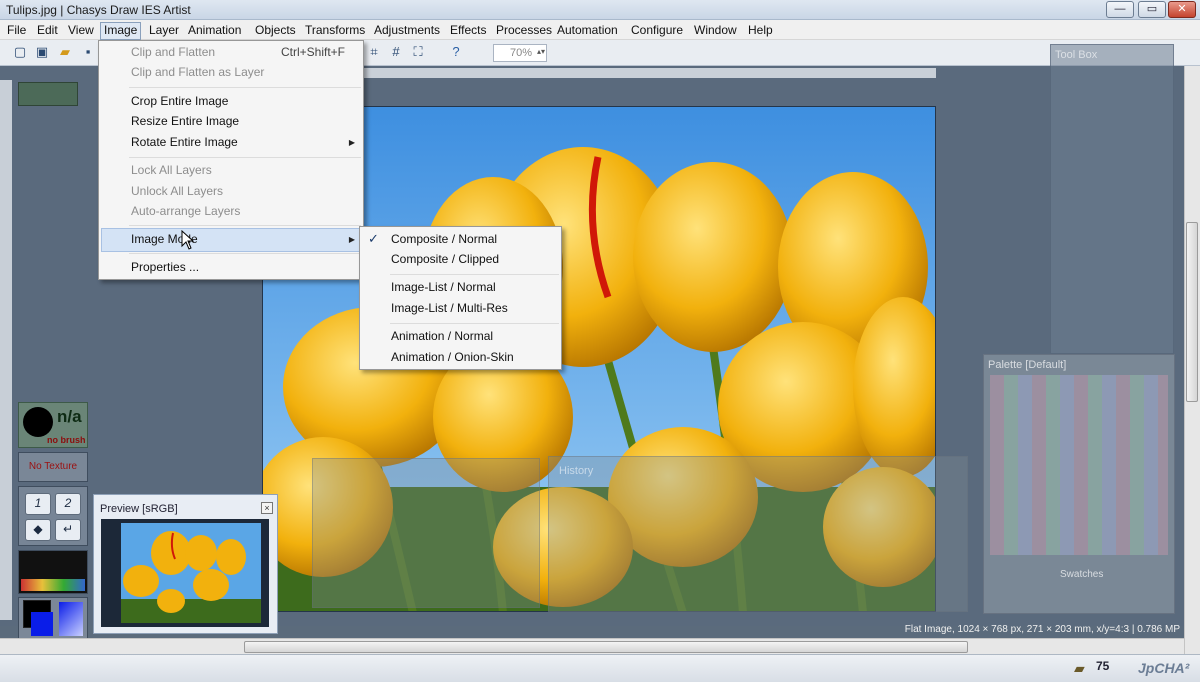 The width and height of the screenshot is (1200, 682). What do you see at coordinates (191, 573) in the screenshot?
I see `preview-tulips` at bounding box center [191, 573].